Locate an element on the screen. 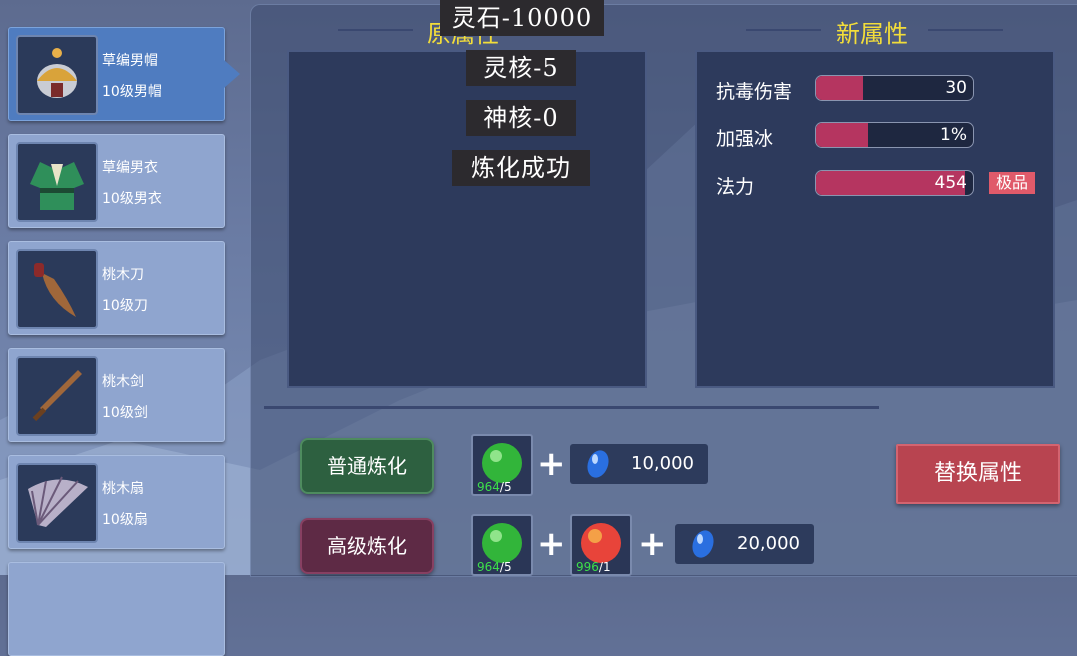 The width and height of the screenshot is (1077, 656). attr-name-mana: 法力 is located at coordinates (735, 187).